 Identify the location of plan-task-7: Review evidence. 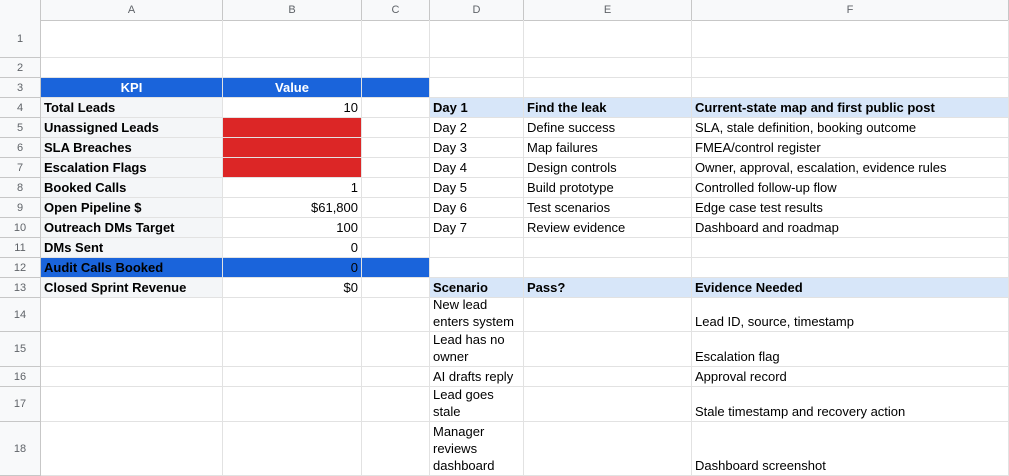
(608, 228).